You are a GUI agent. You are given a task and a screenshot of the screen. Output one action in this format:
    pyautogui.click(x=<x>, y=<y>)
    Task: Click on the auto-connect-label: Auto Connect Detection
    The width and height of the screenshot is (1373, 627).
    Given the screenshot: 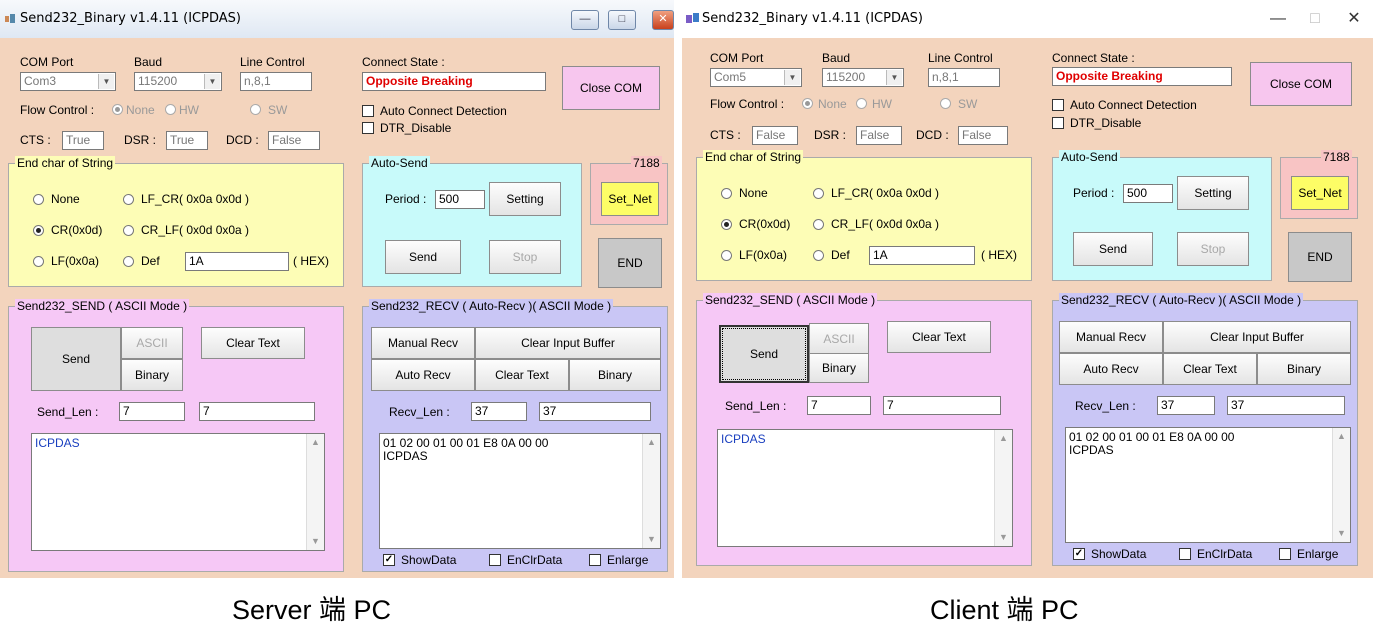 What is the action you would take?
    pyautogui.click(x=1133, y=105)
    